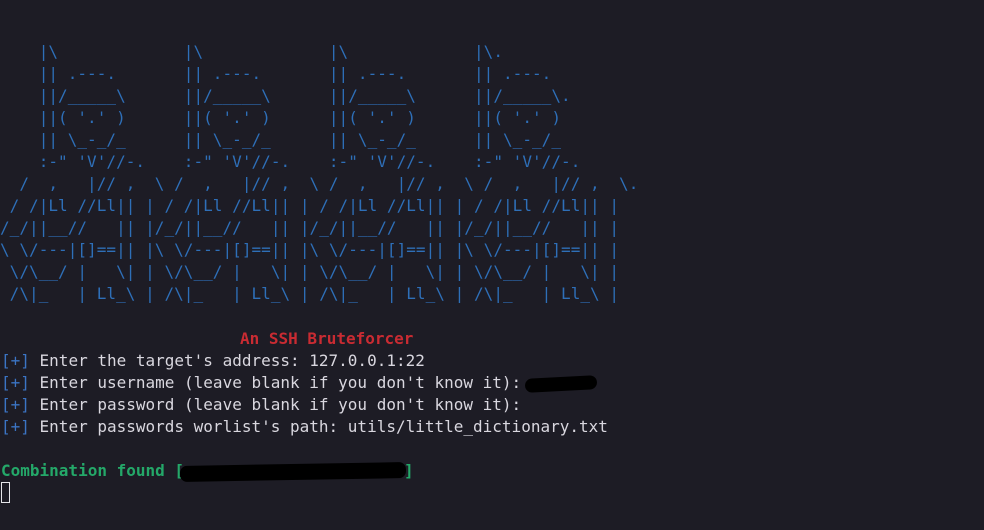 This screenshot has height=530, width=984. I want to click on result-line: Combination found [], so click(207, 471).